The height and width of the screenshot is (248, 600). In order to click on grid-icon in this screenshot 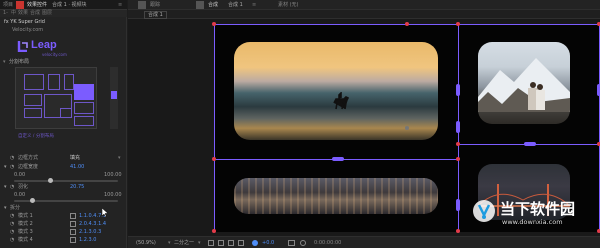, I will do `click(211, 243)`.